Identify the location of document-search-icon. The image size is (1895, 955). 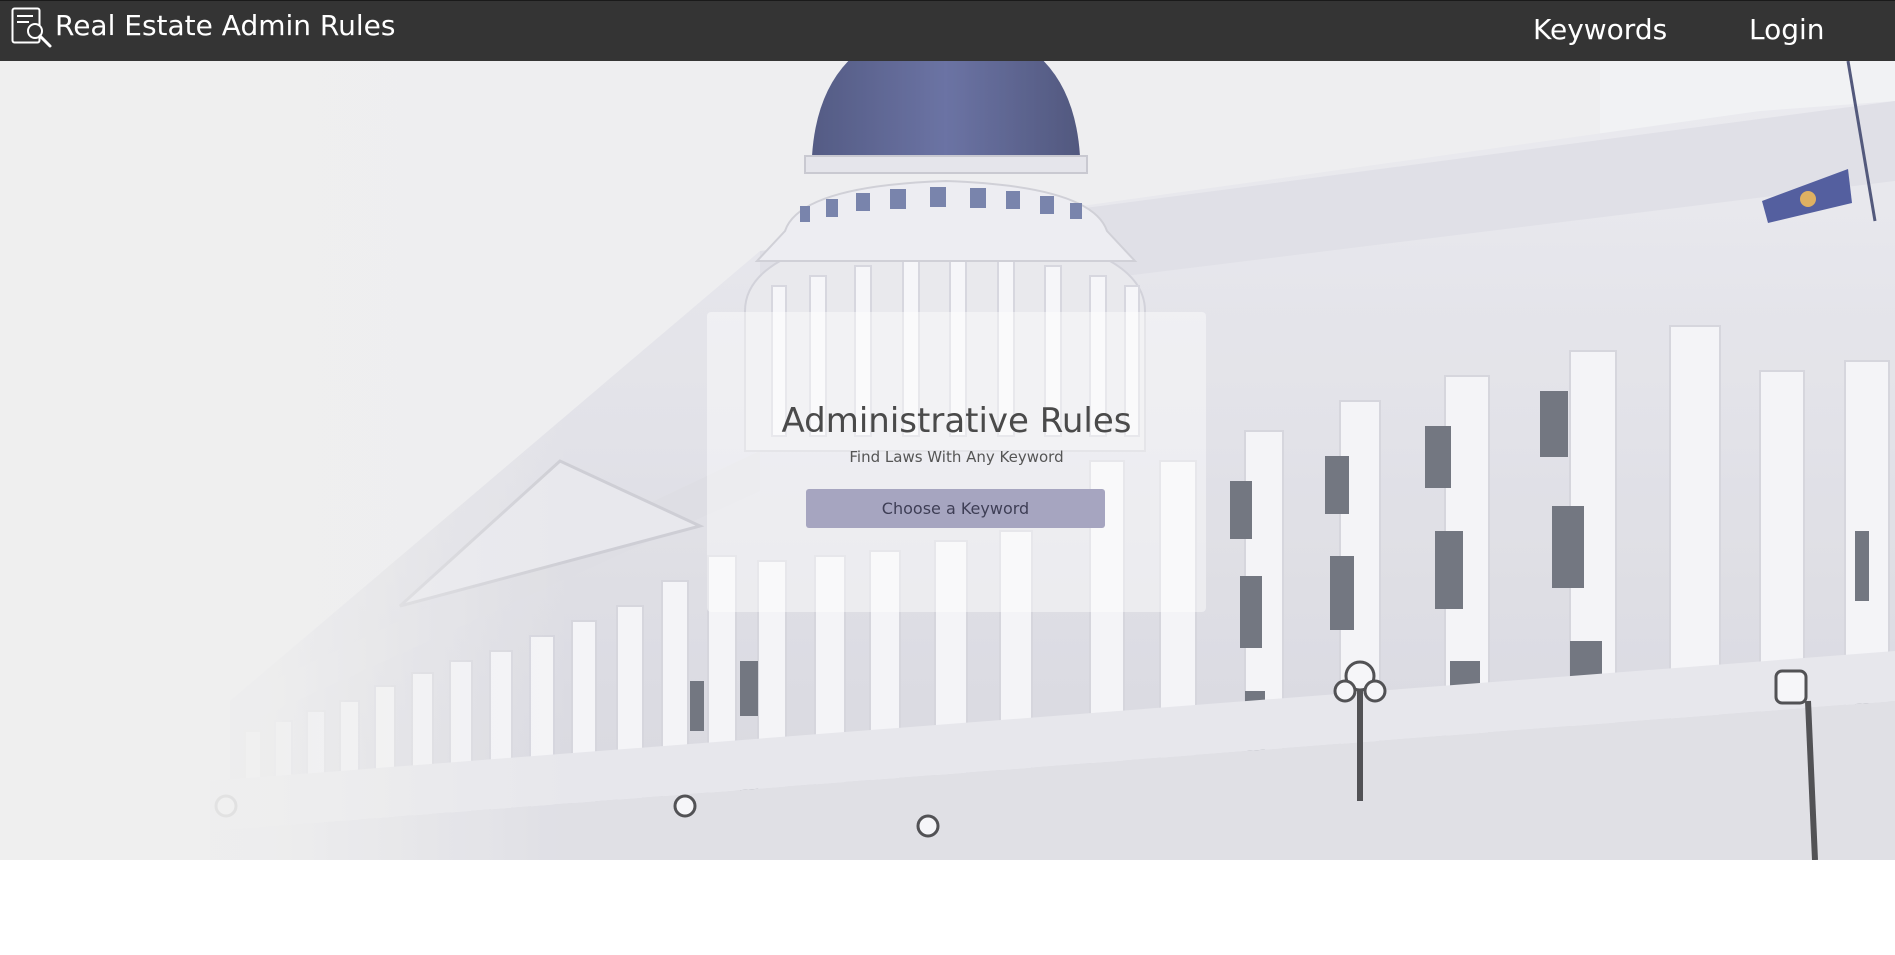
(32, 28).